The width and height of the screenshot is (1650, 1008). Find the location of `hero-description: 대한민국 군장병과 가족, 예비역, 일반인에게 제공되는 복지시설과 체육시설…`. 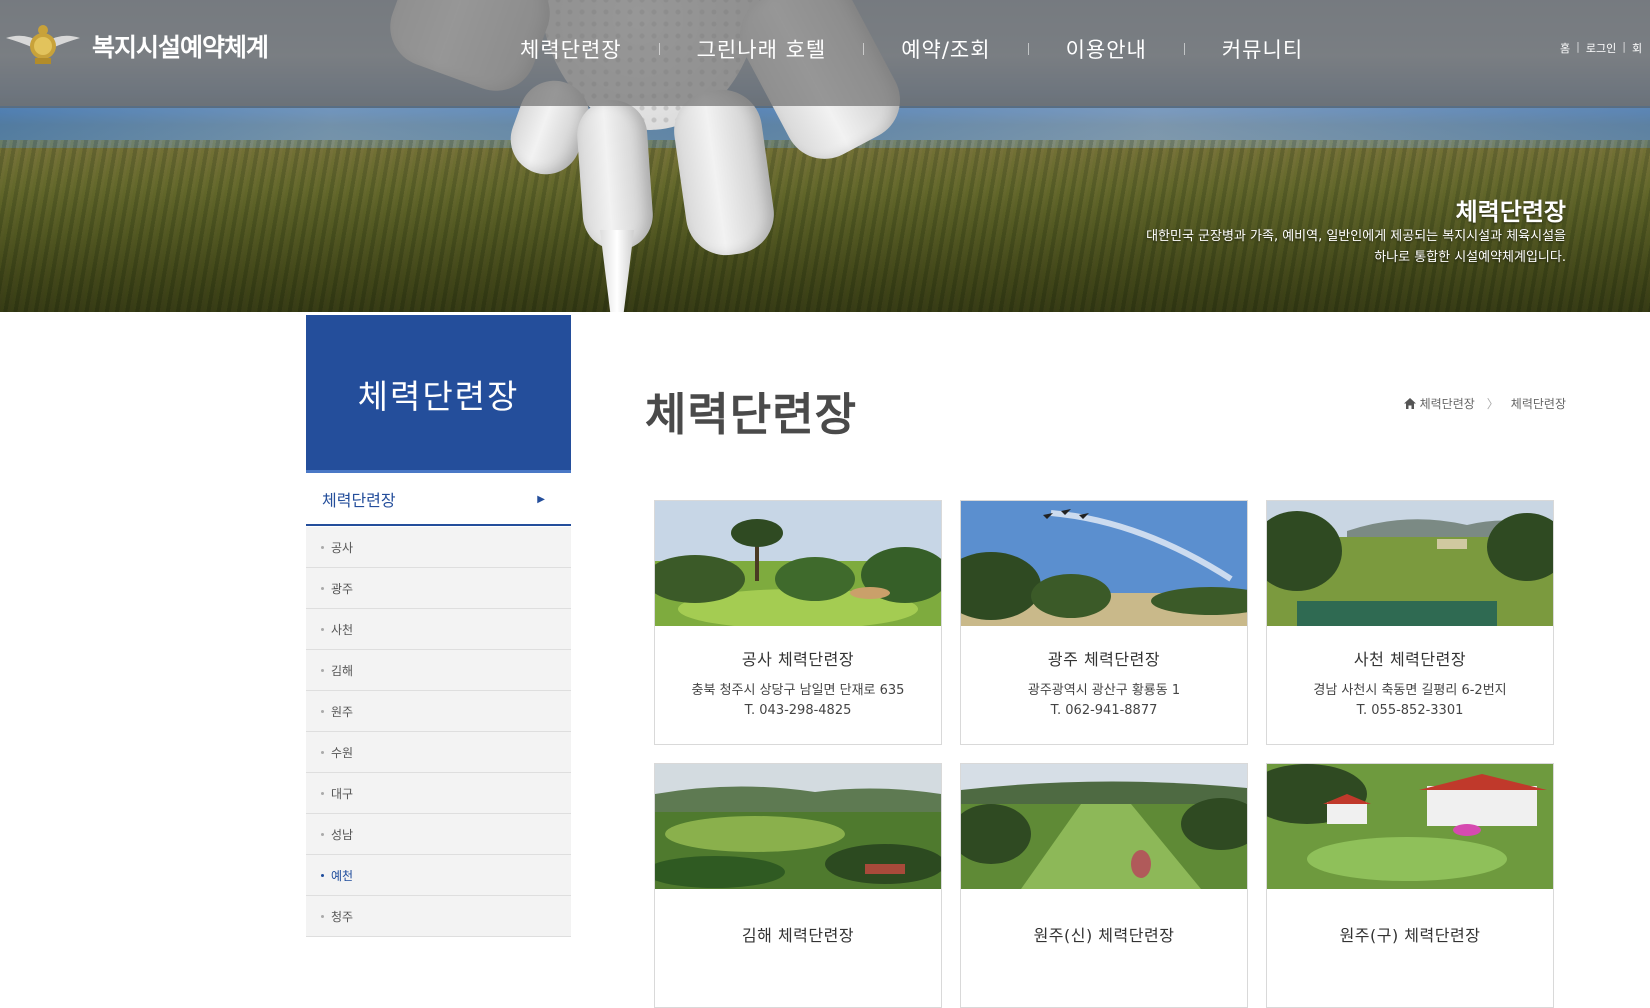

hero-description: 대한민국 군장병과 가족, 예비역, 일반인에게 제공되는 복지시설과 체육시설… is located at coordinates (1356, 247).